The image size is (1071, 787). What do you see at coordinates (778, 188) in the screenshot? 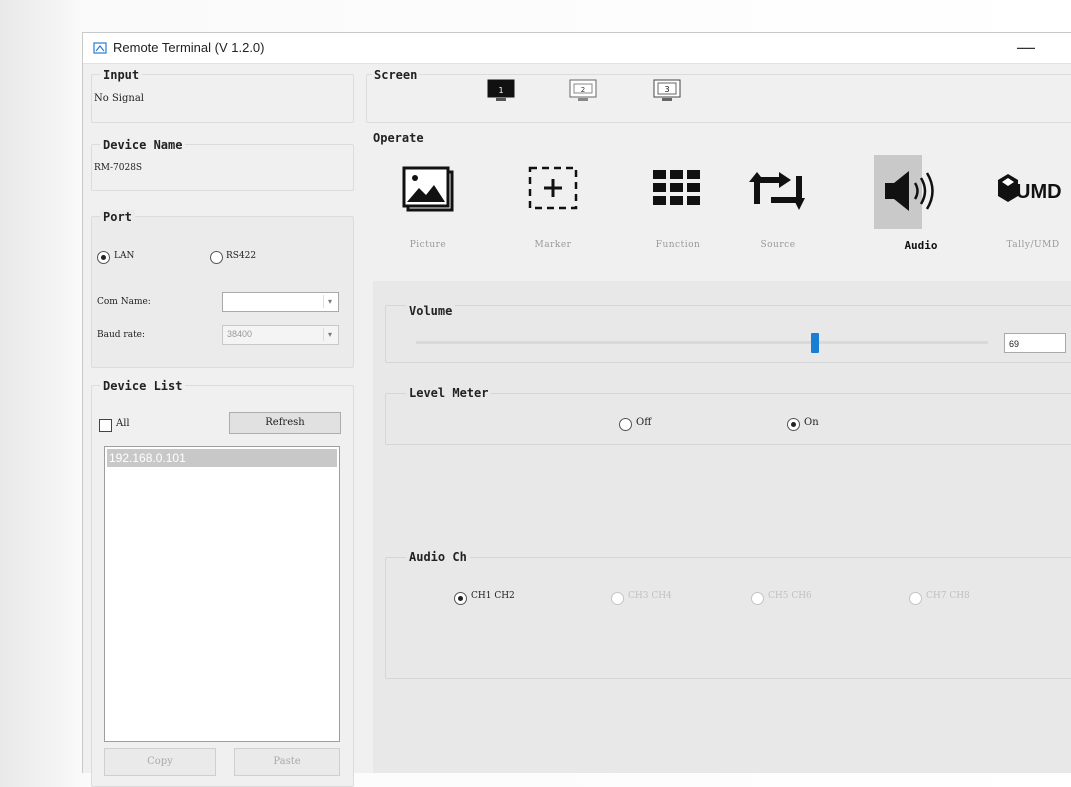
I see `source-swap-icon` at bounding box center [778, 188].